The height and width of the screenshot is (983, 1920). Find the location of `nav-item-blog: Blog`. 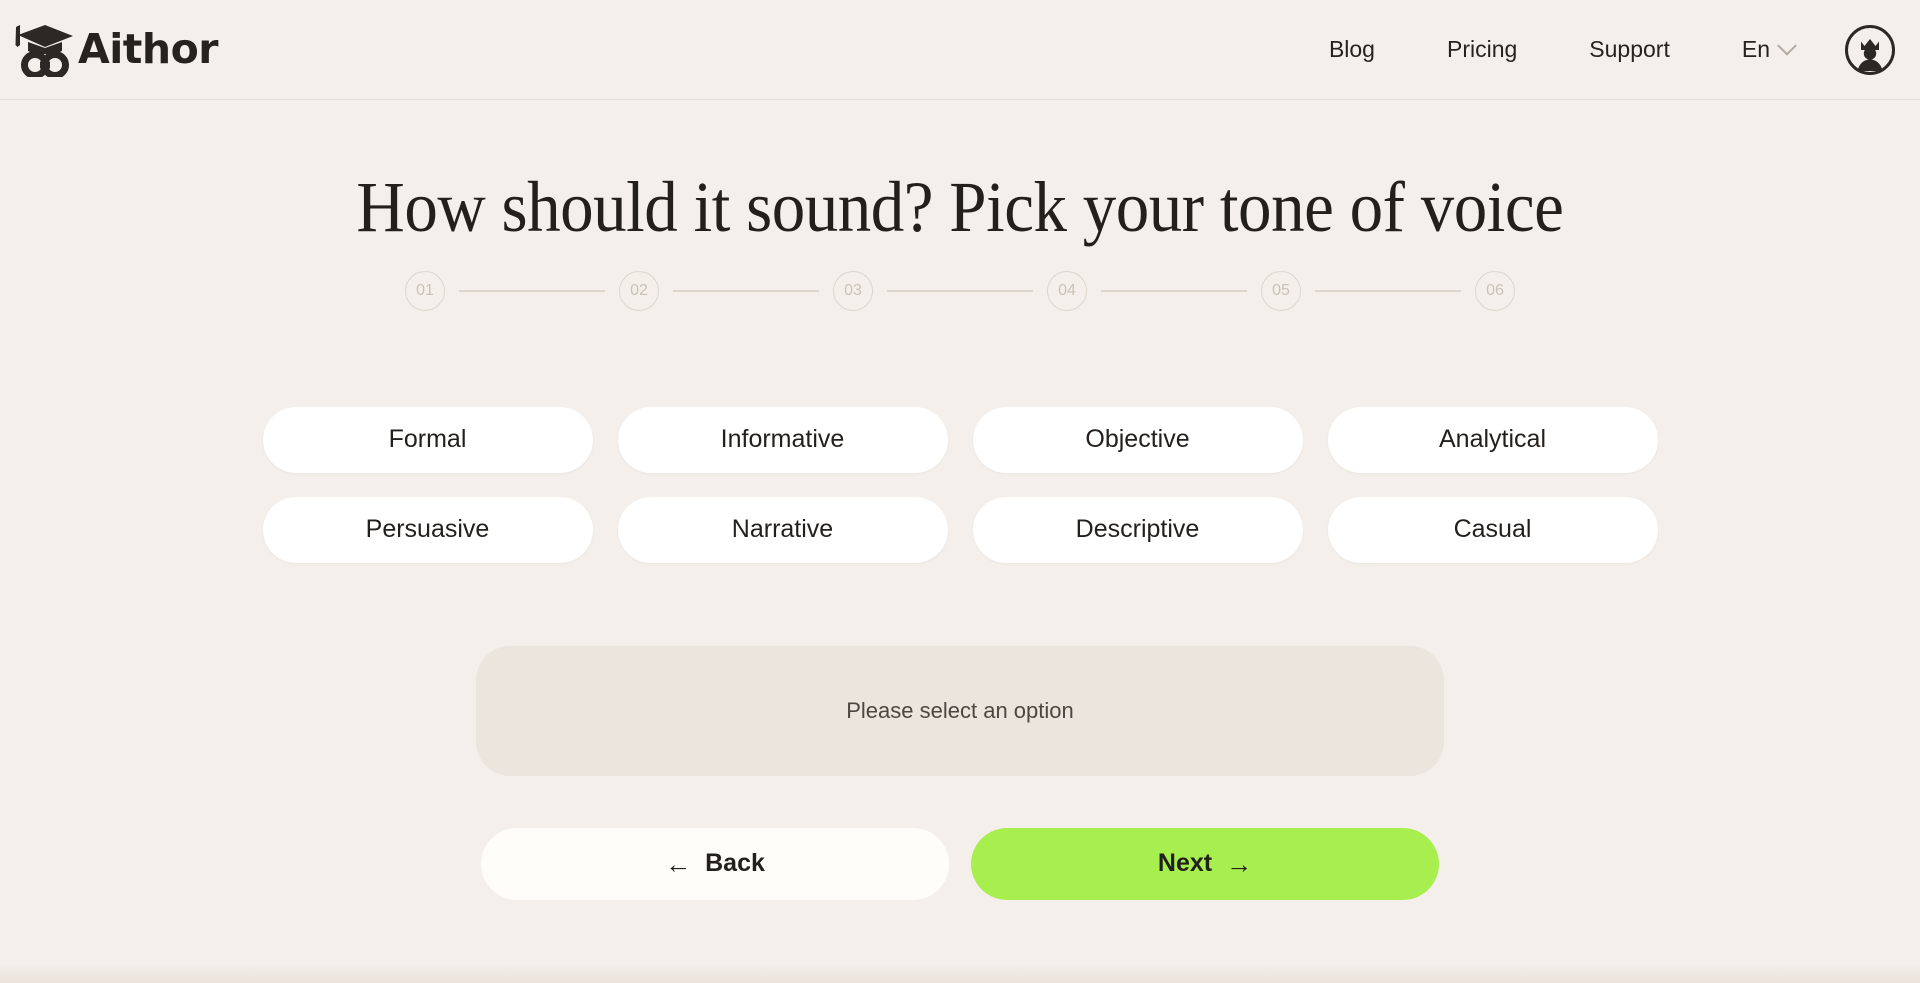

nav-item-blog: Blog is located at coordinates (1352, 49).